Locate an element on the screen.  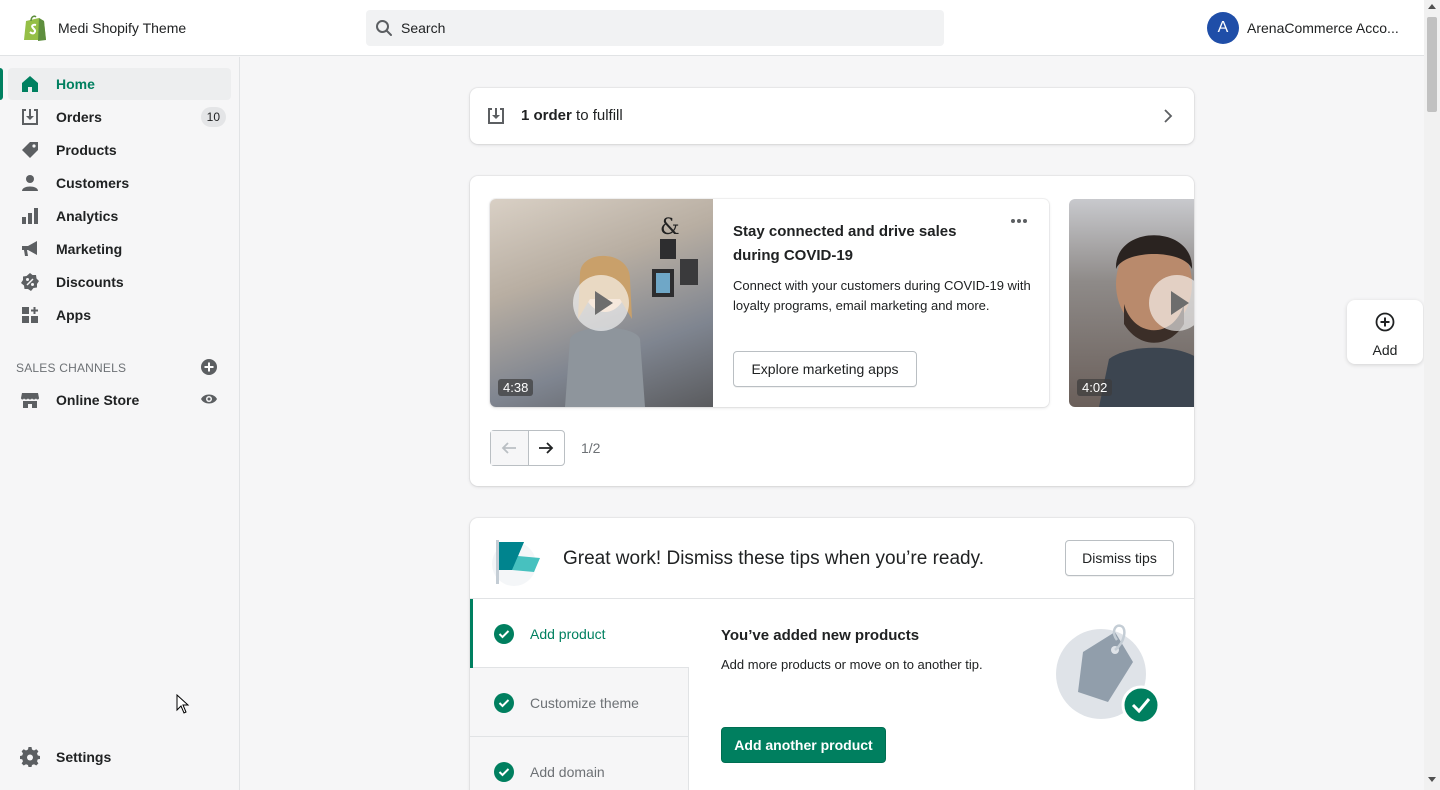
orders-to-fulfill-text: 1 order to fulfill is located at coordinates (572, 115).